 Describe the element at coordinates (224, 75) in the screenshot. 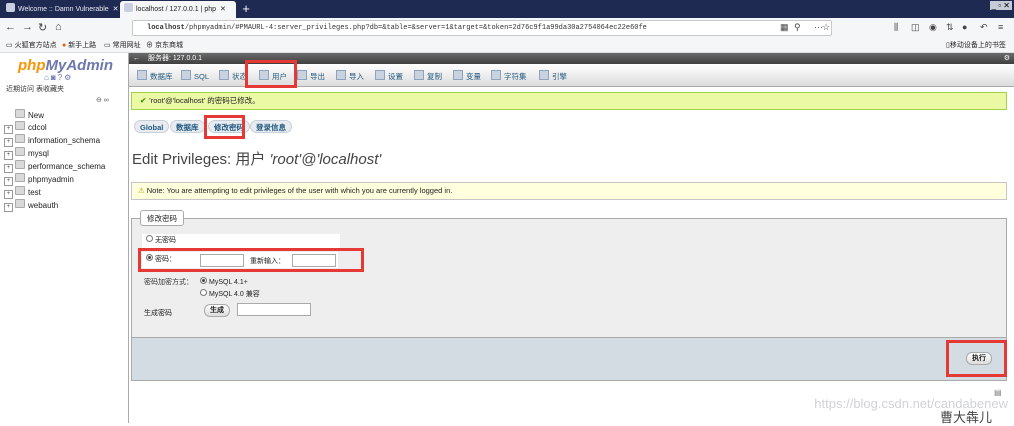

I see `status-icon` at that location.